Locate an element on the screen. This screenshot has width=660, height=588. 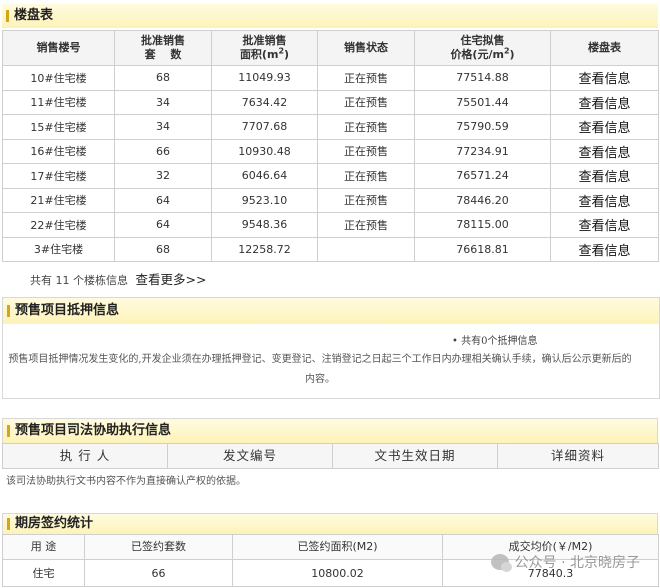
area-cell: 9523.10 is located at coordinates (264, 200).